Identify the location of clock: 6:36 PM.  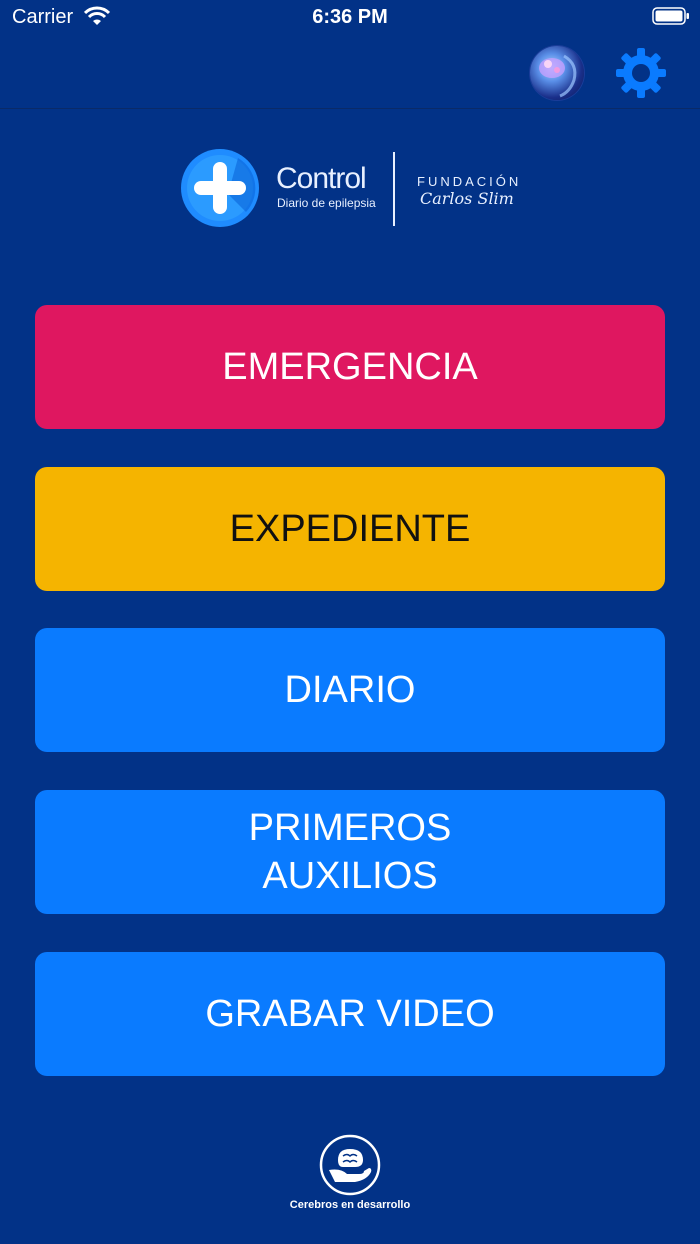
(350, 17).